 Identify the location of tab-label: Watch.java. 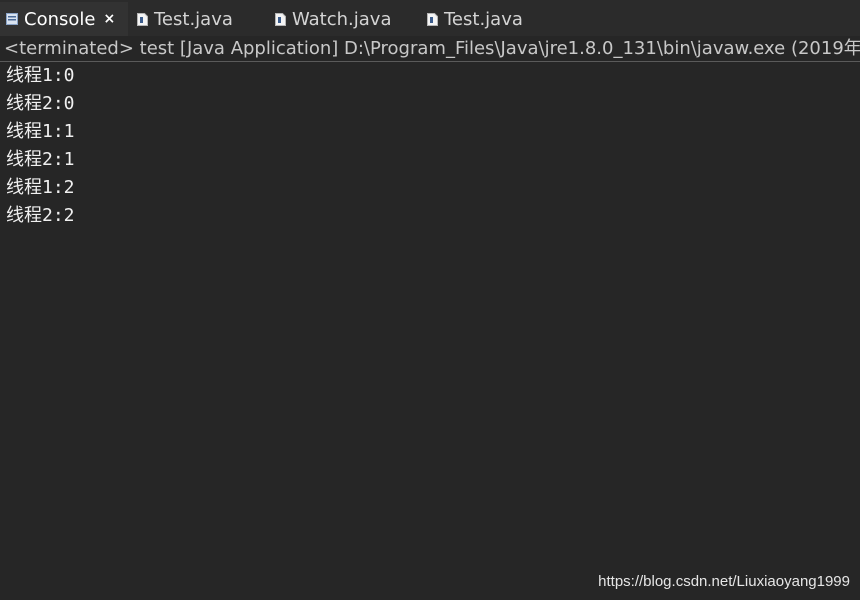
(342, 19).